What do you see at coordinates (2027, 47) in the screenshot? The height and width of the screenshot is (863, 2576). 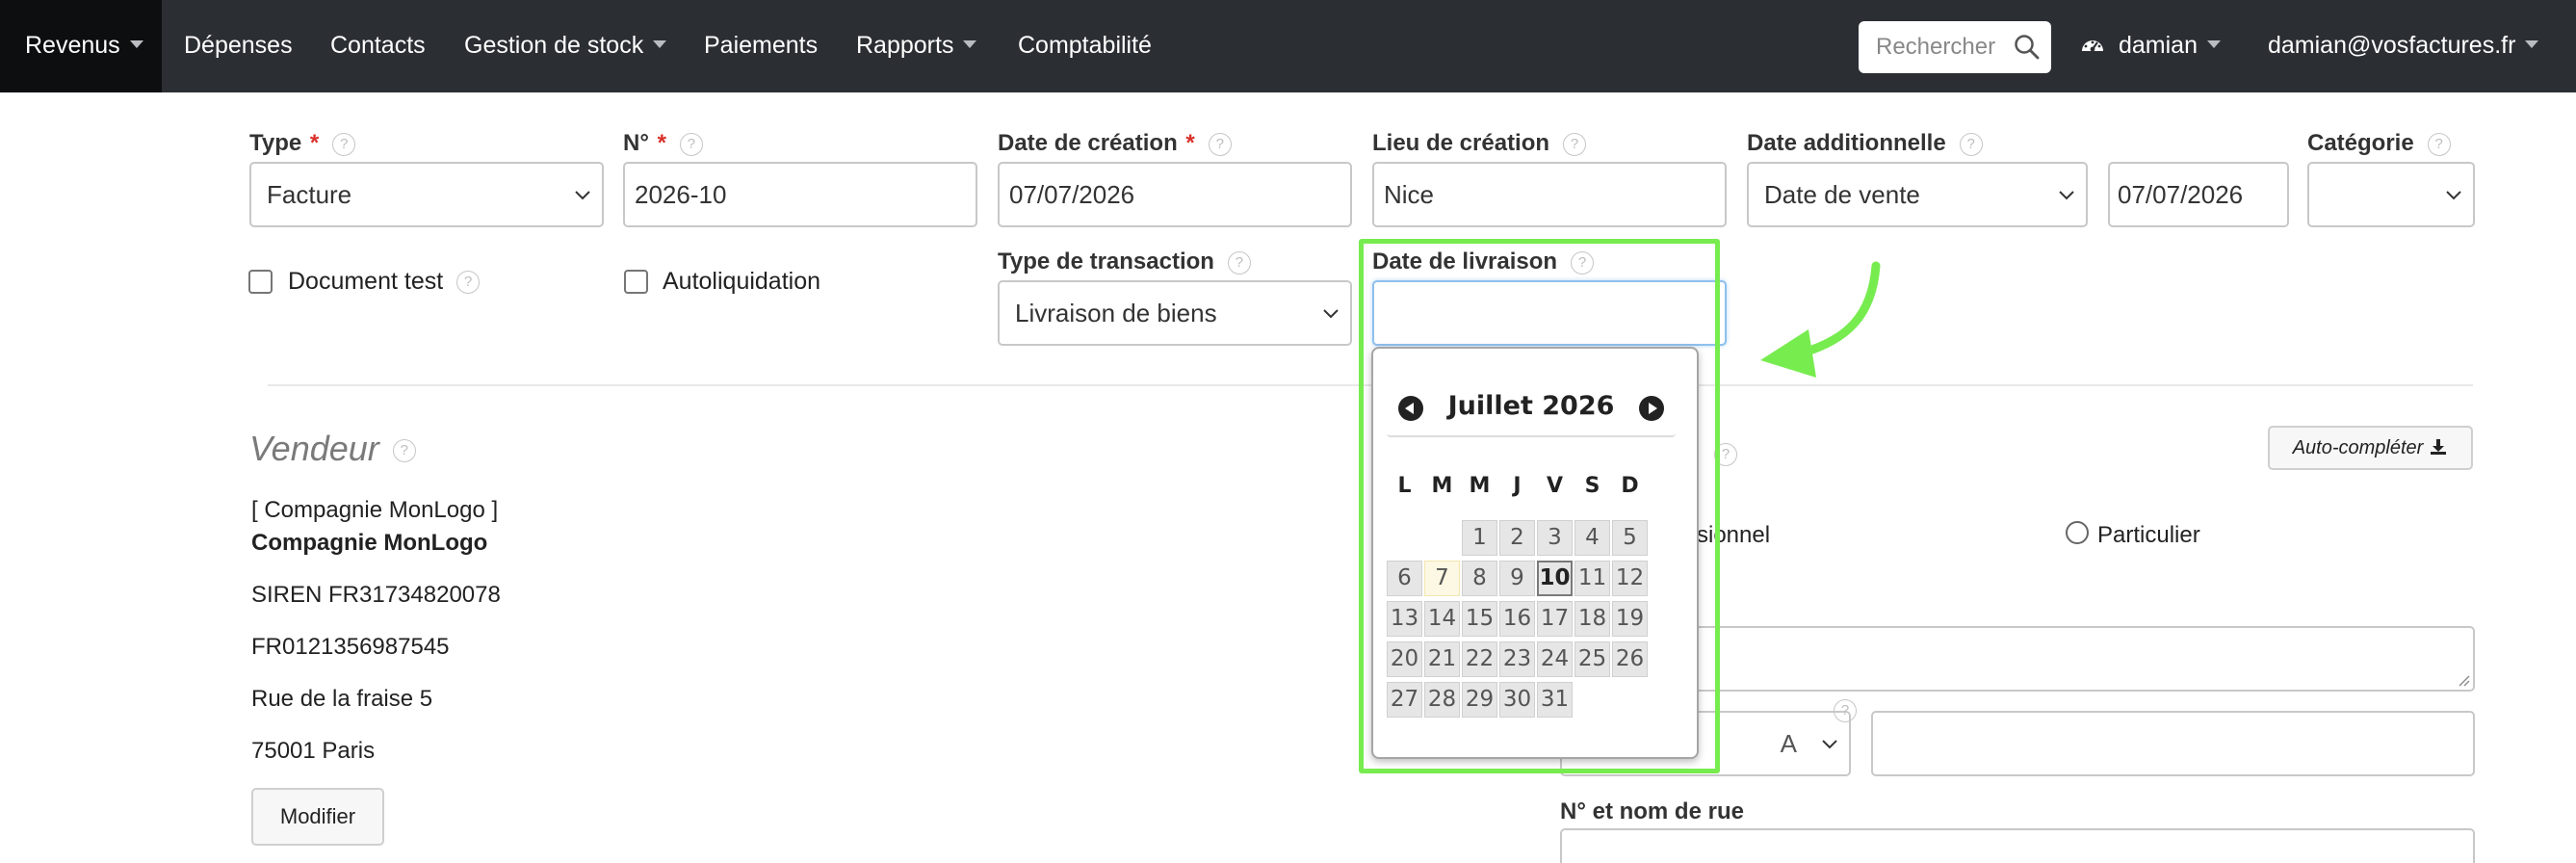 I see `search-icon` at bounding box center [2027, 47].